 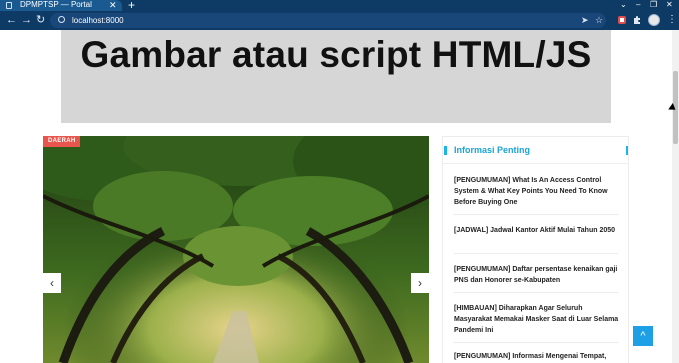 I want to click on address-bar: localhost:8000 ➤ ☆, so click(x=328, y=20).